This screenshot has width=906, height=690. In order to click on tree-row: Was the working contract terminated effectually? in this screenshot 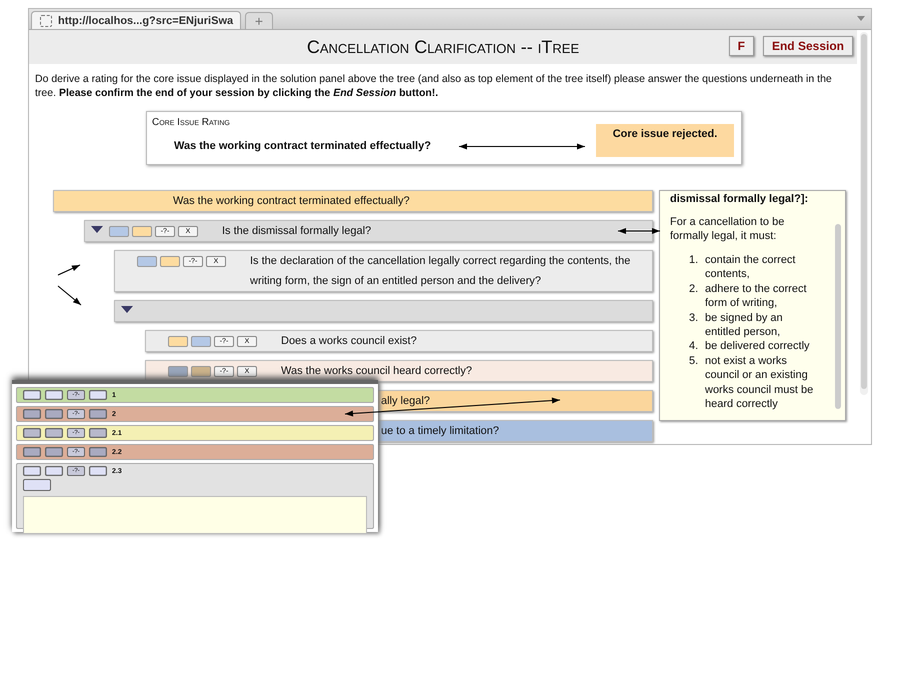, I will do `click(353, 201)`.